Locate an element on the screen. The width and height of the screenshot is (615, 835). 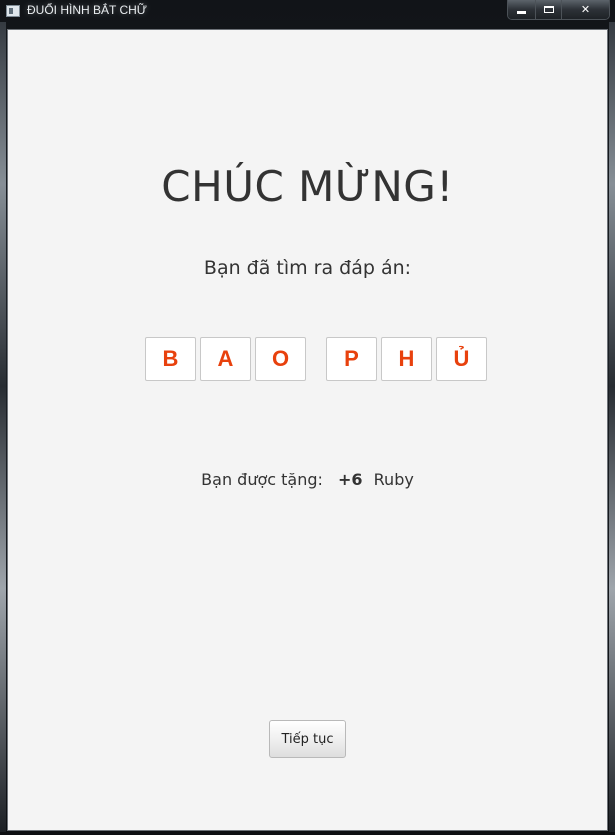
window-border-left is located at coordinates (3, 427).